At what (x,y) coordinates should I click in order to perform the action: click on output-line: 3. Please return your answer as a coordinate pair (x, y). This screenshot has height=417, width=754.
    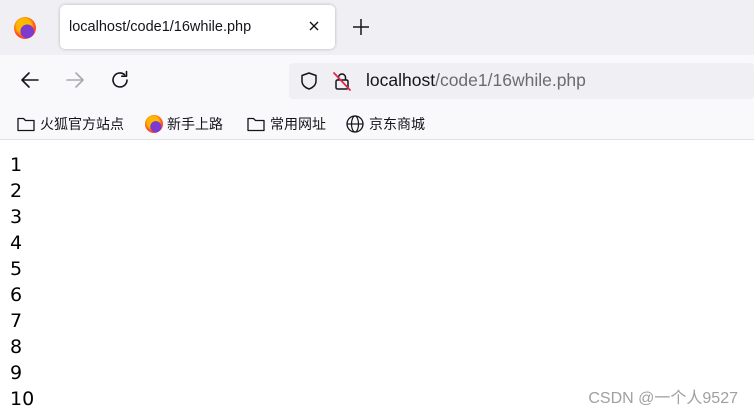
    Looking at the image, I should click on (16, 217).